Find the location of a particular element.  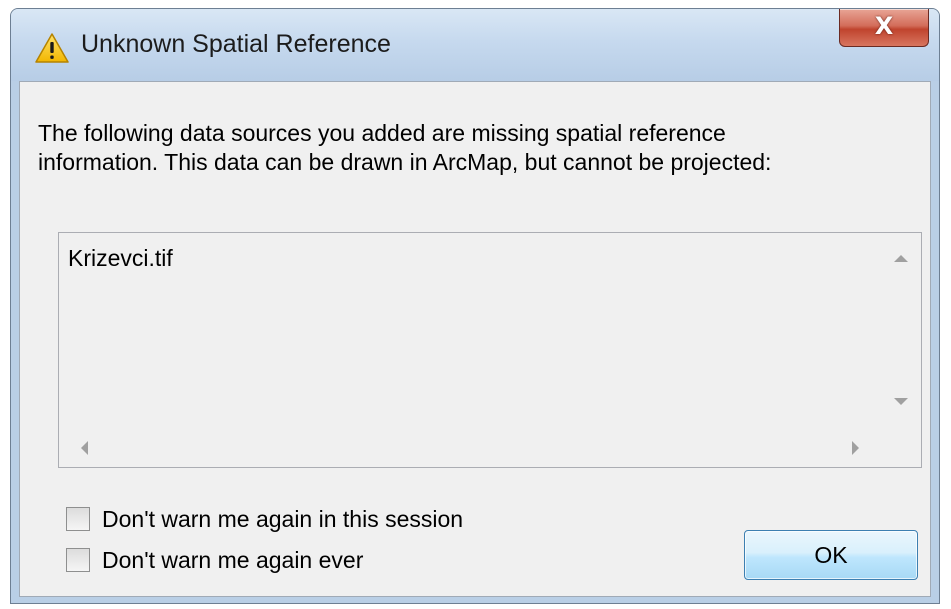

close-icon: X is located at coordinates (884, 26).